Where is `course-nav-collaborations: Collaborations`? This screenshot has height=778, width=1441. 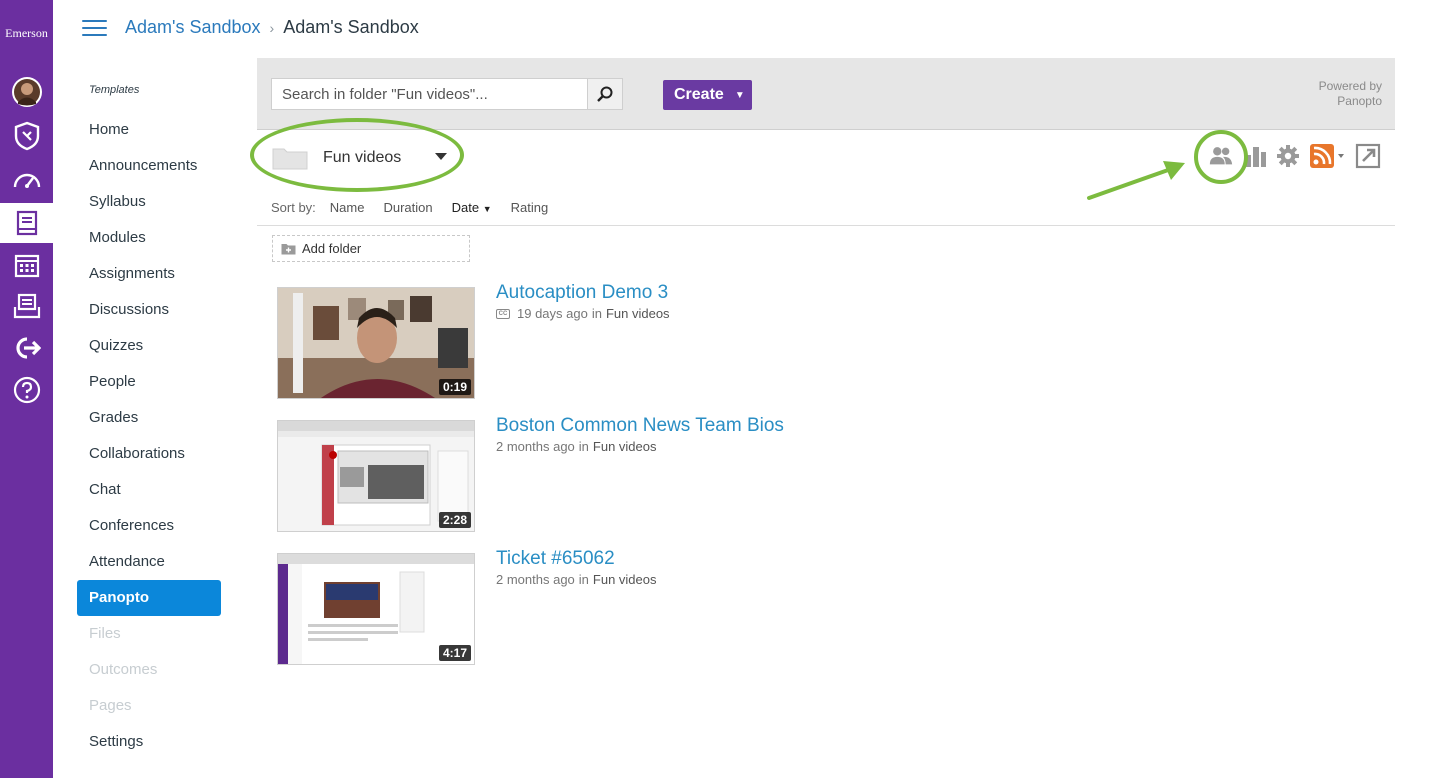
course-nav-collaborations: Collaborations is located at coordinates (149, 454).